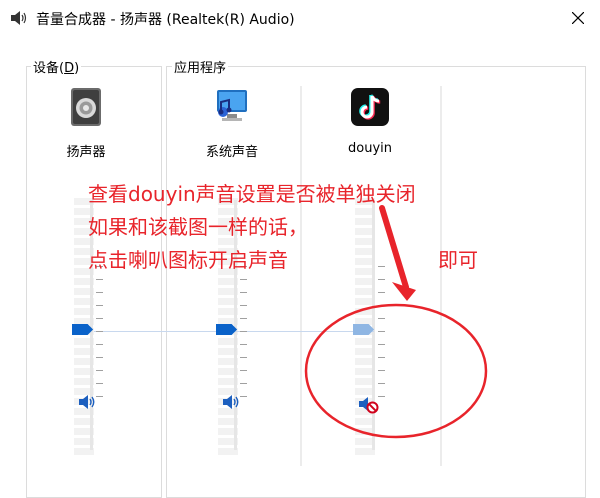 This screenshot has width=600, height=498. Describe the element at coordinates (458, 260) in the screenshot. I see `annotation-line-3-tail: 即可` at that location.